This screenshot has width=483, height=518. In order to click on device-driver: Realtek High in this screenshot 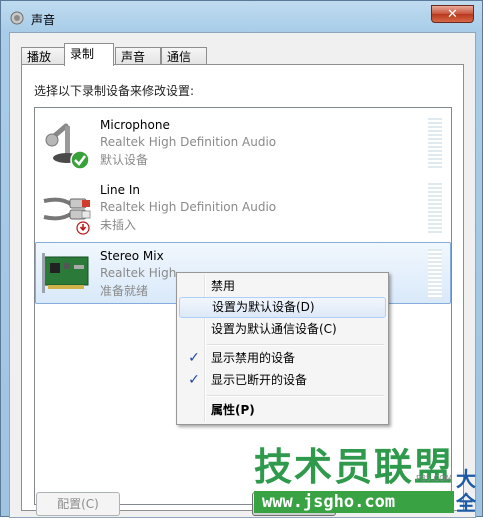, I will do `click(138, 273)`.